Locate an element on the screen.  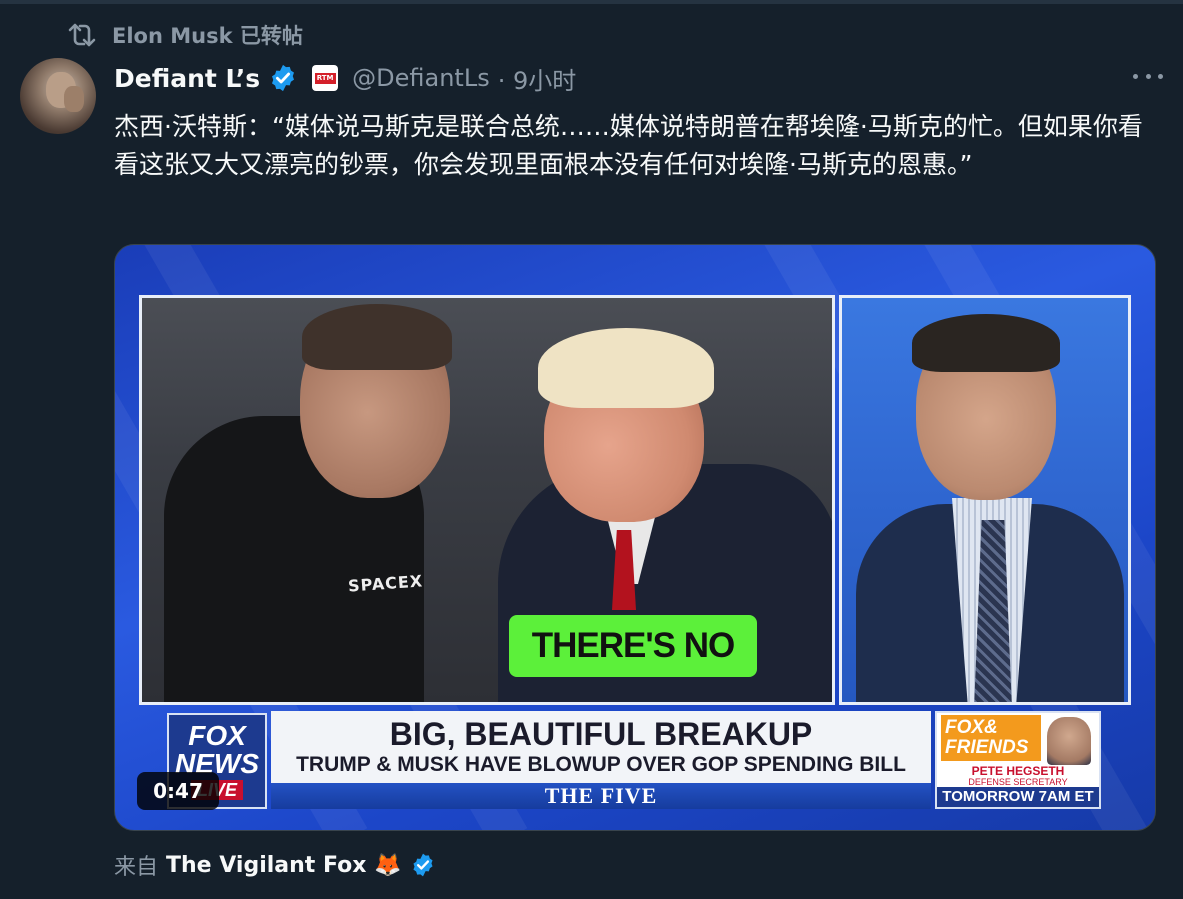
tweet-header: Defiant L’s RTM @DefiantLs · 9小时 is located at coordinates (345, 78).